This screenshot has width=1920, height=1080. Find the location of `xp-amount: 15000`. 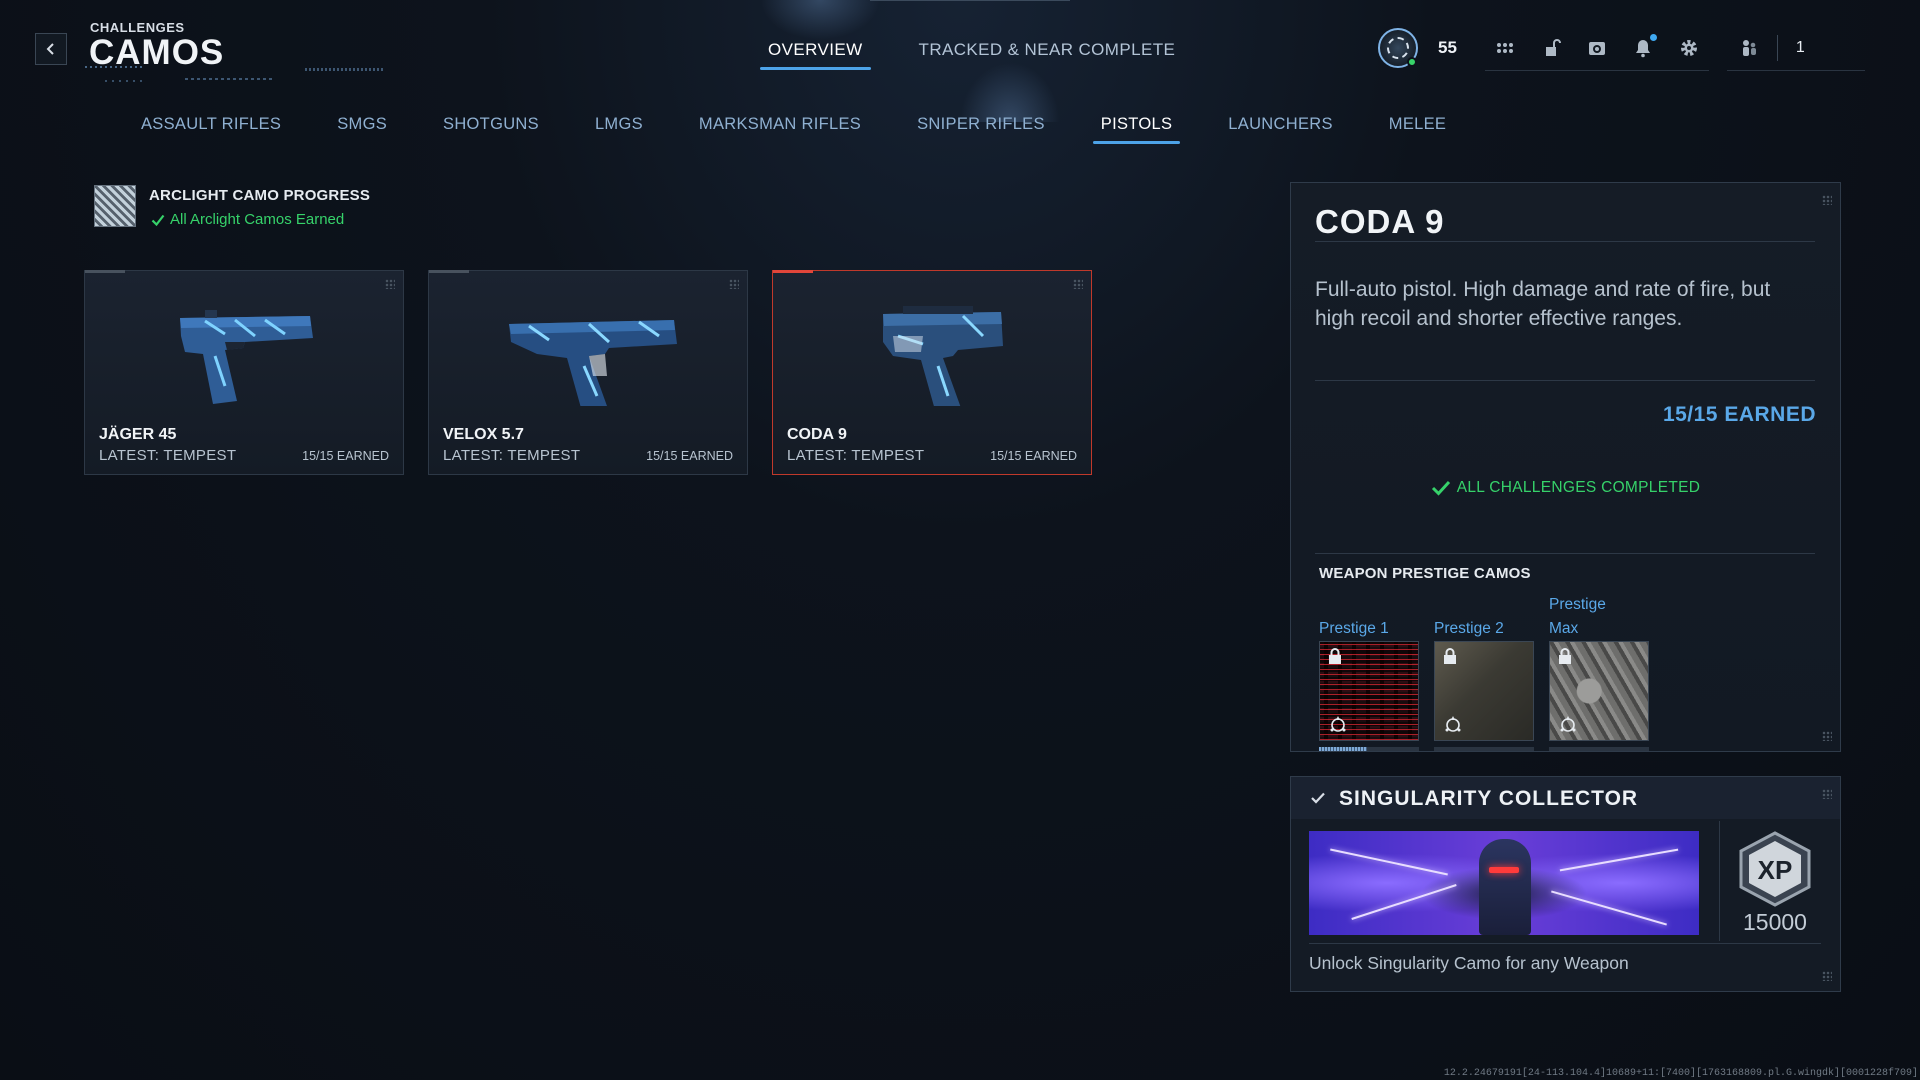

xp-amount: 15000 is located at coordinates (1775, 922).